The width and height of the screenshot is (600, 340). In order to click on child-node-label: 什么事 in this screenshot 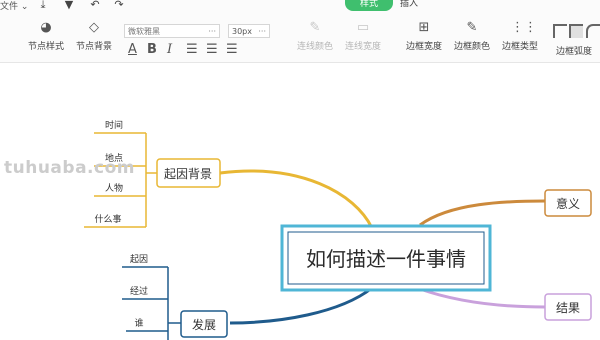, I will do `click(107, 219)`.